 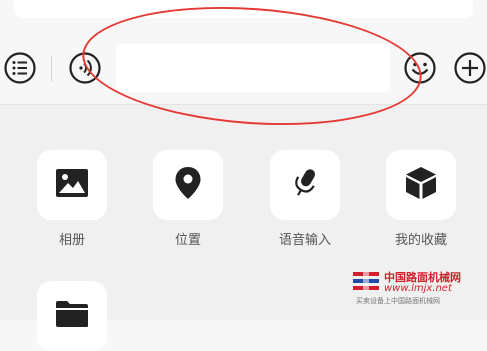 I want to click on image-icon, so click(x=72, y=185).